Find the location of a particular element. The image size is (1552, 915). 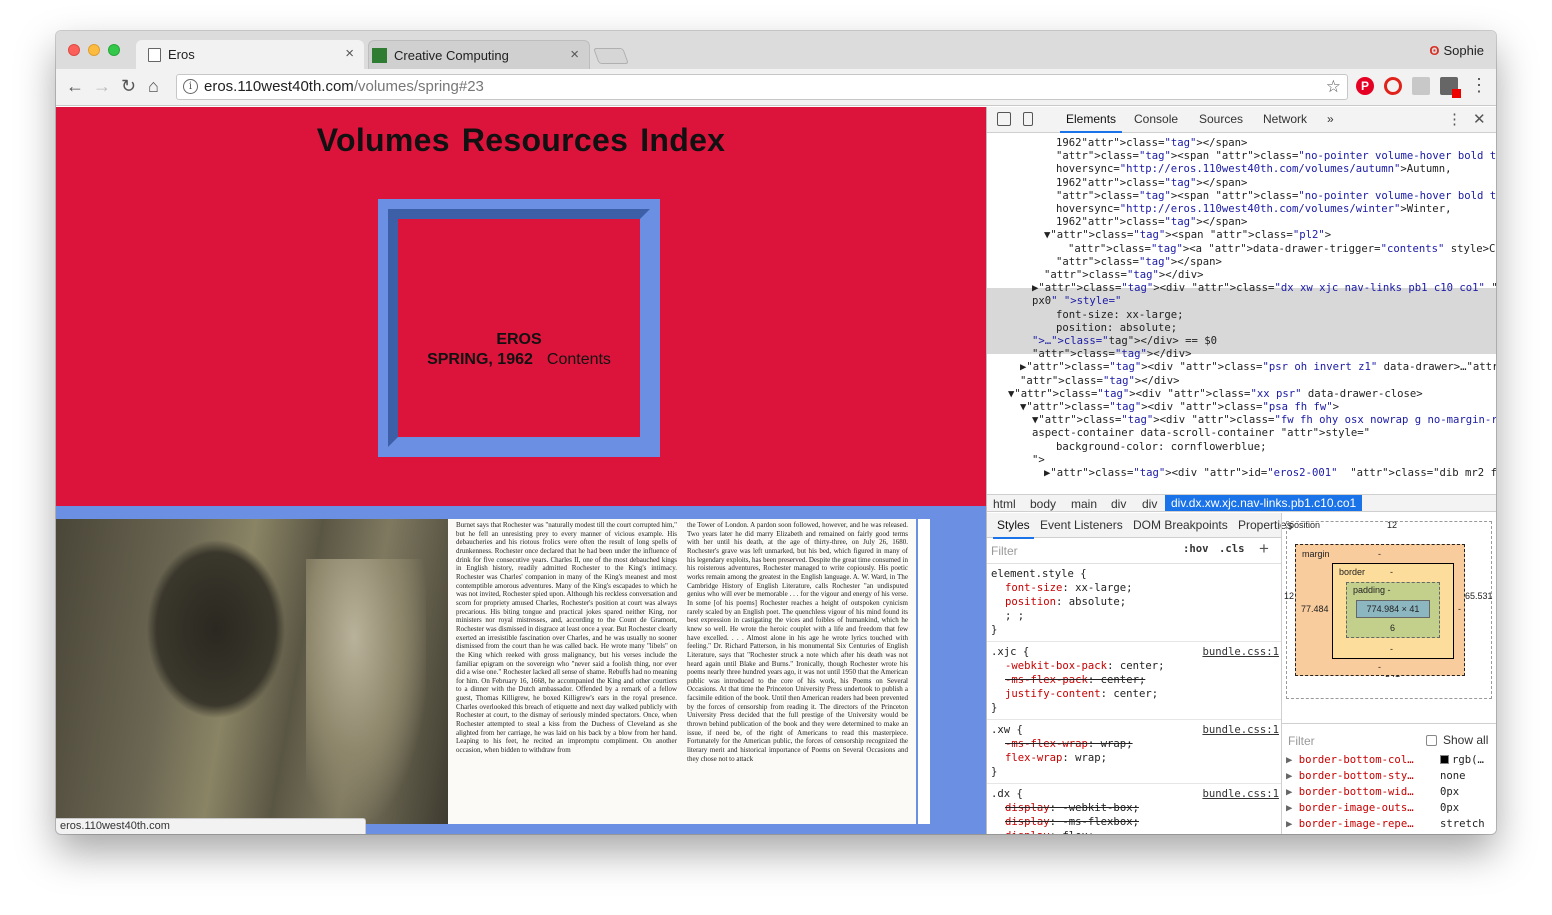

class-toggle: .cls is located at coordinates (1232, 549).